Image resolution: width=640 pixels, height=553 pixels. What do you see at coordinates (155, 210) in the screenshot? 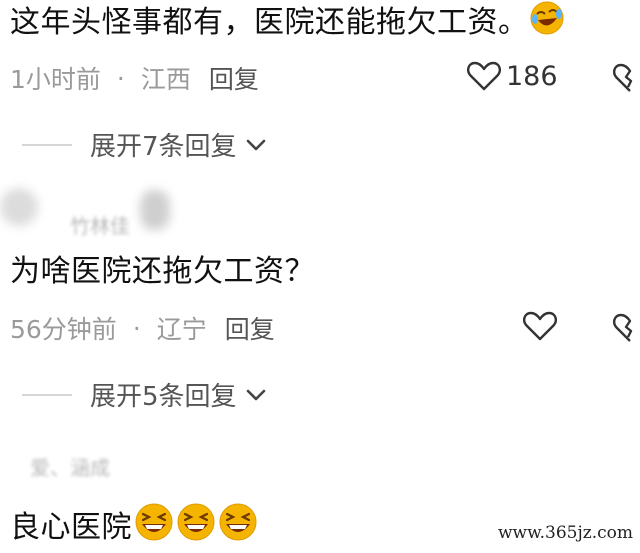
I see `comment-2-blur-smudge` at bounding box center [155, 210].